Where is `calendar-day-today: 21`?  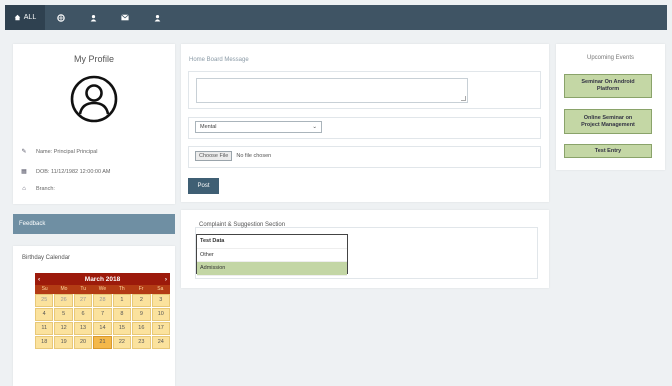 calendar-day-today: 21 is located at coordinates (102, 342).